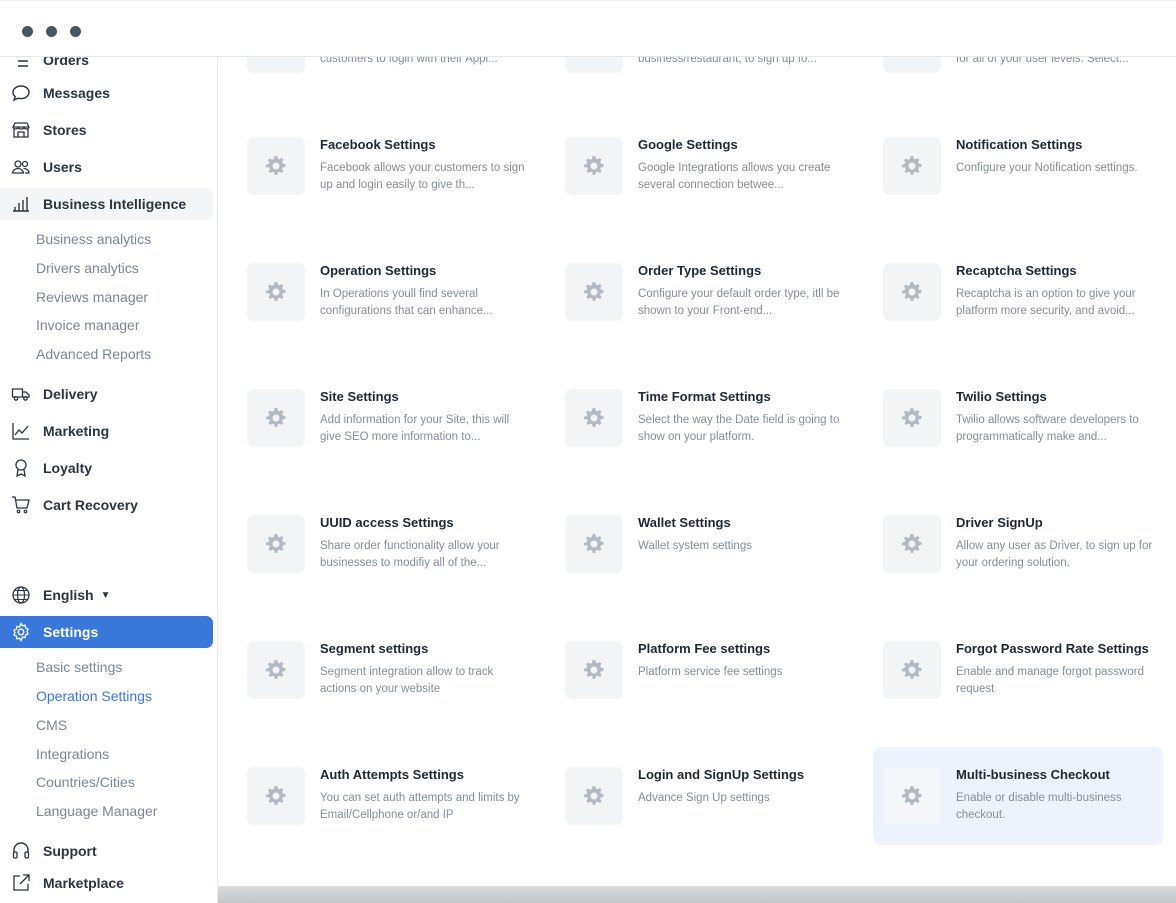 The width and height of the screenshot is (1176, 903). What do you see at coordinates (88, 325) in the screenshot?
I see `sub-item-invoice-manager: Invoice manager` at bounding box center [88, 325].